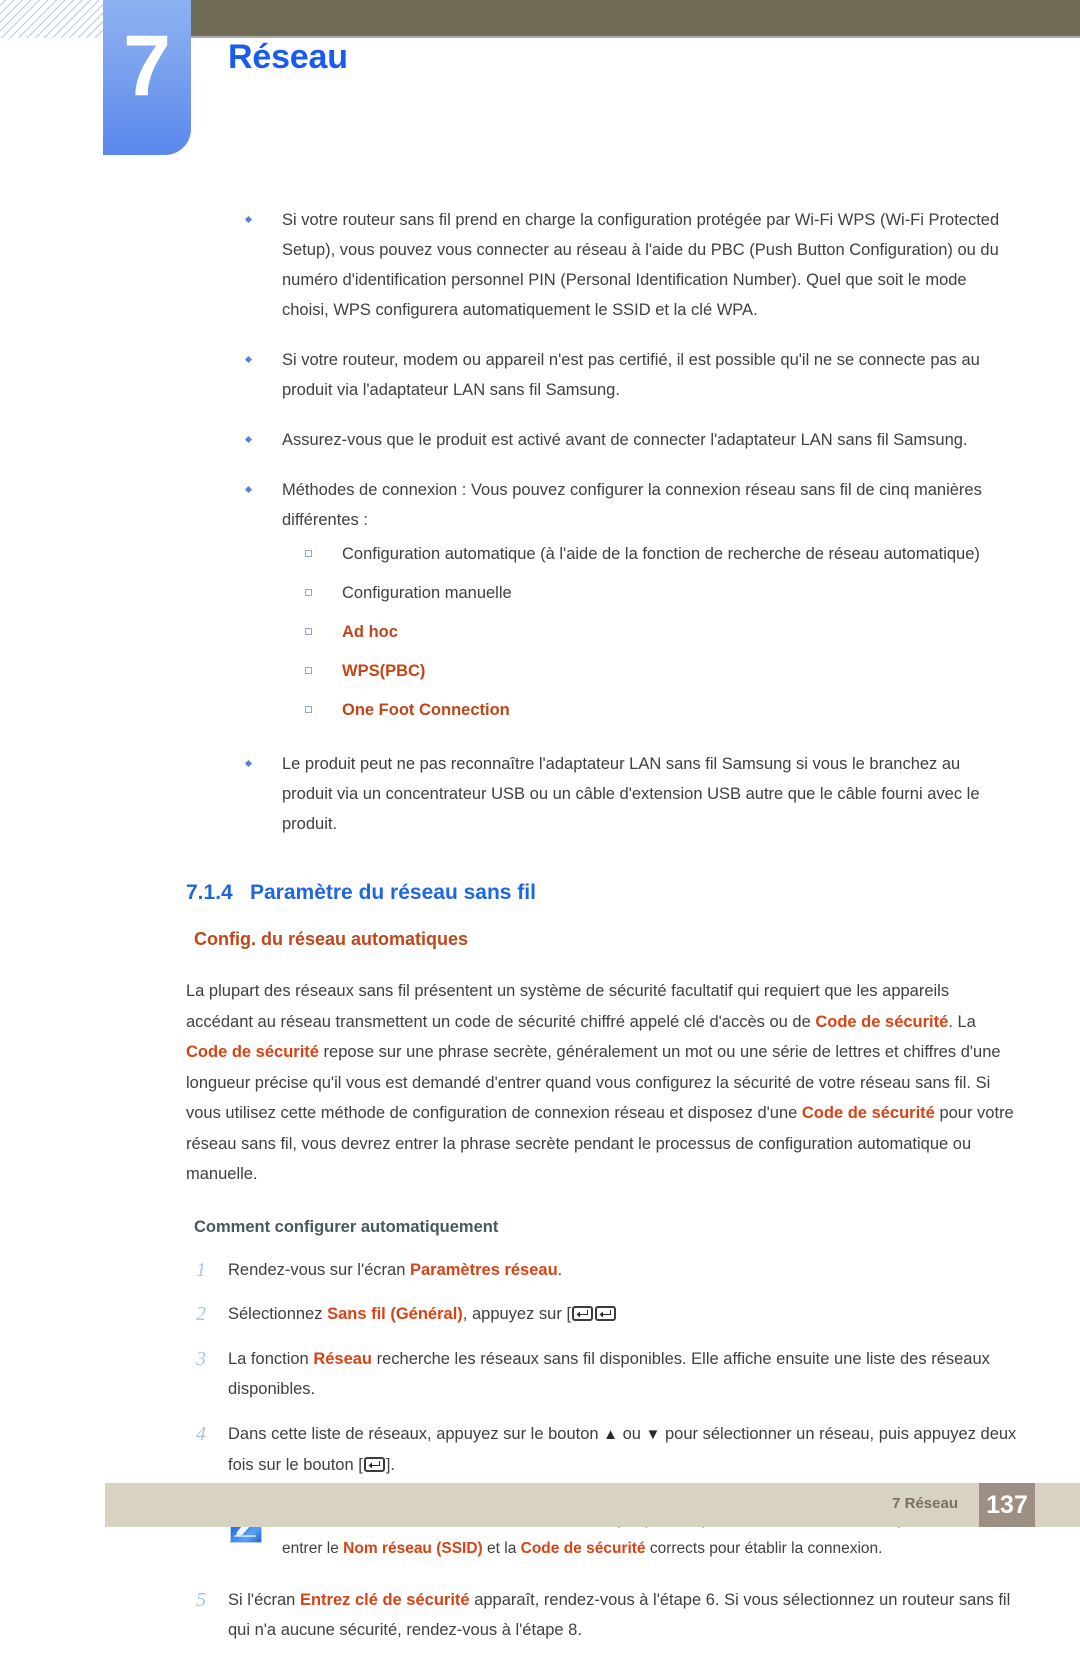  Describe the element at coordinates (925, 1503) in the screenshot. I see `footer-chapter-label: 7 Réseau` at that location.